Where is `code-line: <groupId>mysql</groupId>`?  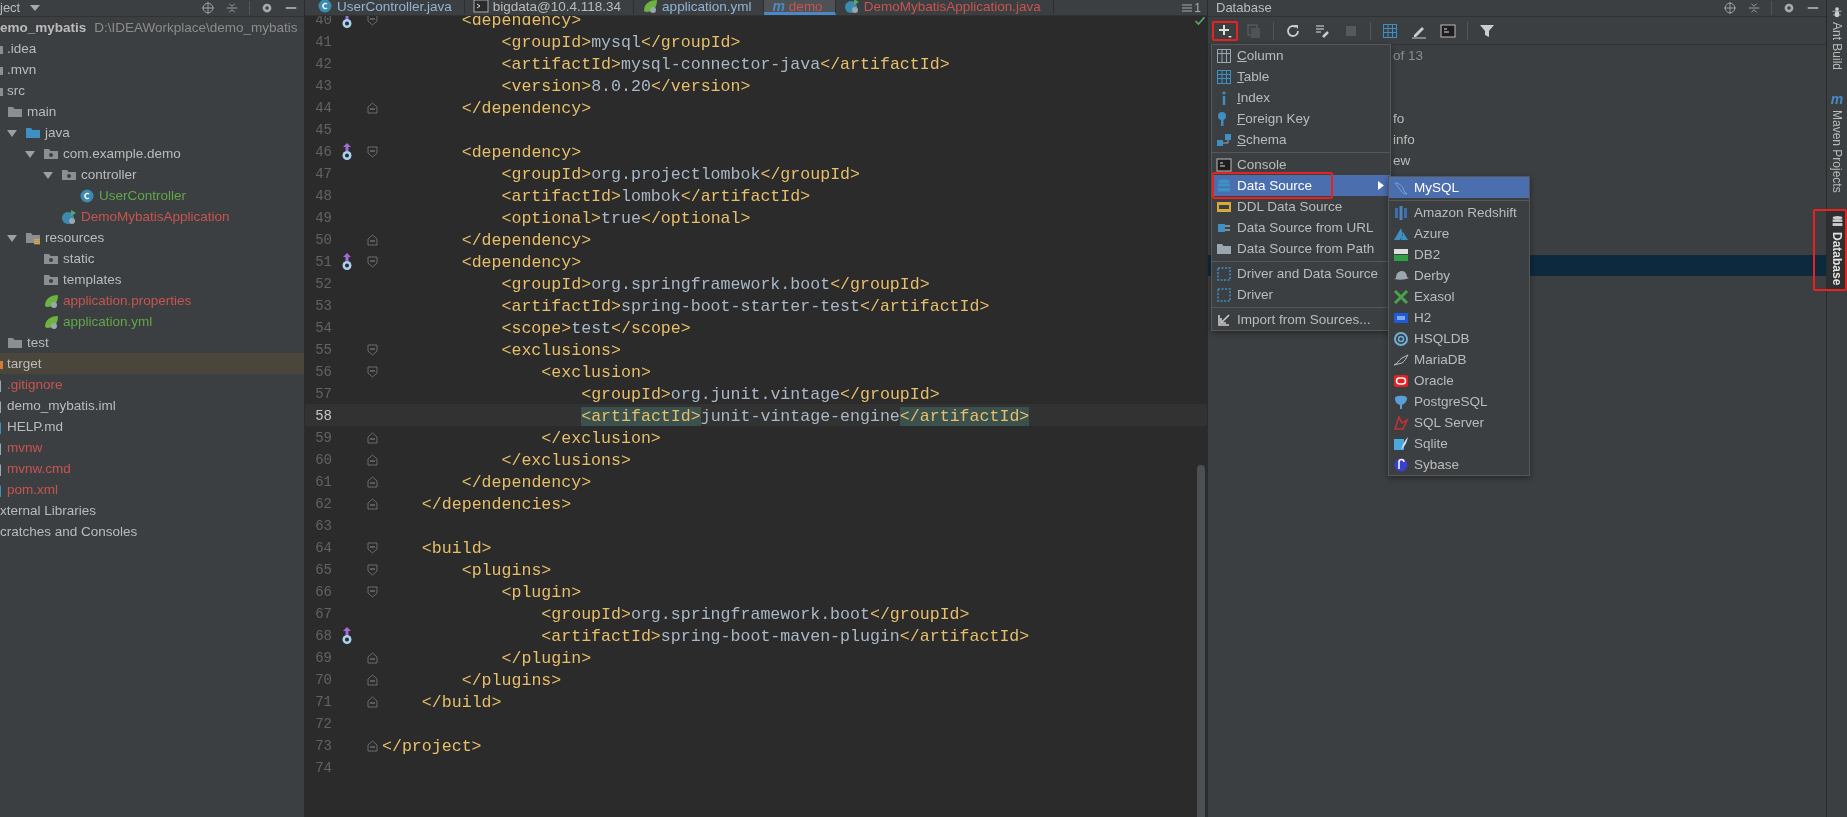
code-line: <groupId>mysql</groupId> is located at coordinates (621, 42).